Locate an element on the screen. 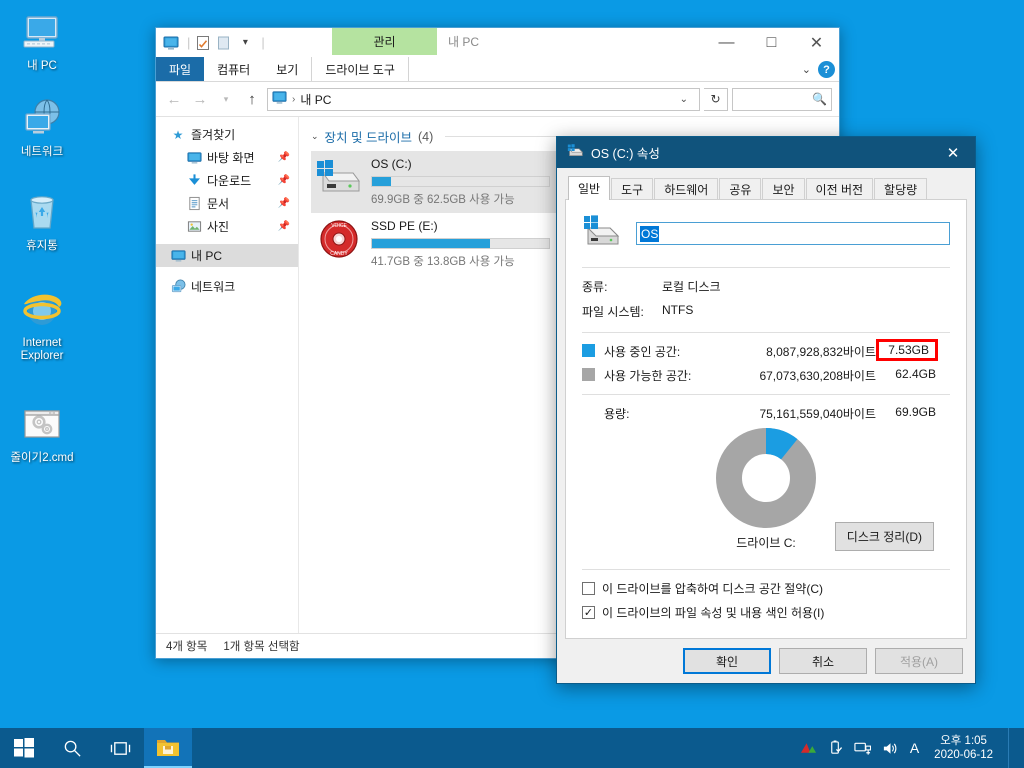 Image resolution: width=1024 pixels, height=768 pixels. maximize-button: □ is located at coordinates (771, 42).